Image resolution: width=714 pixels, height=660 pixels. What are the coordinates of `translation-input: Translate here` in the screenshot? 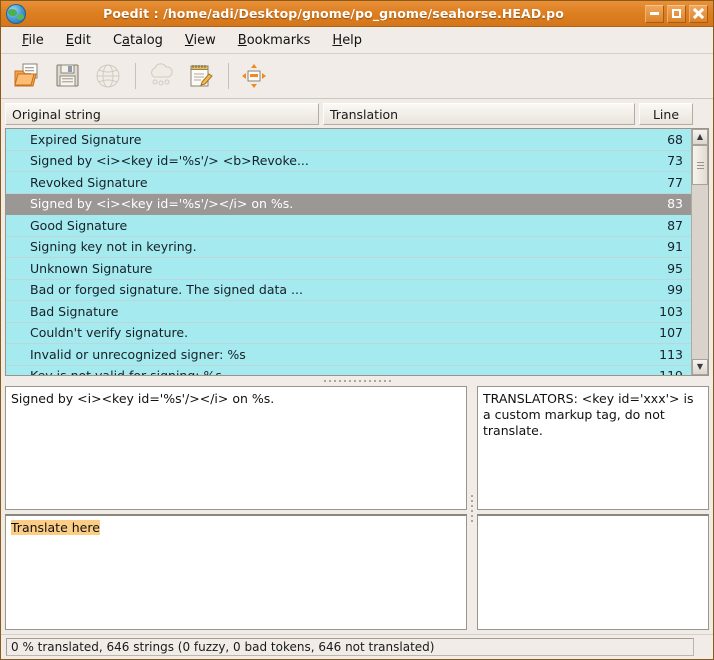 It's located at (236, 572).